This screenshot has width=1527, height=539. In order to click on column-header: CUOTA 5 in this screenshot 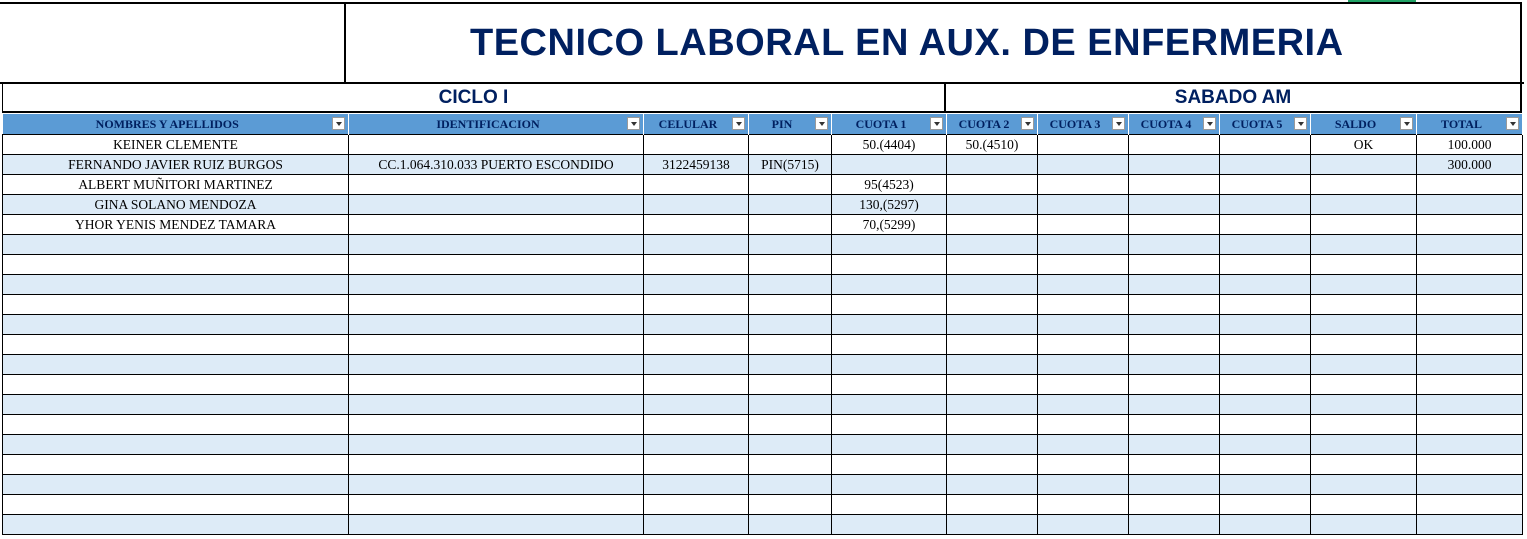, I will do `click(1265, 124)`.